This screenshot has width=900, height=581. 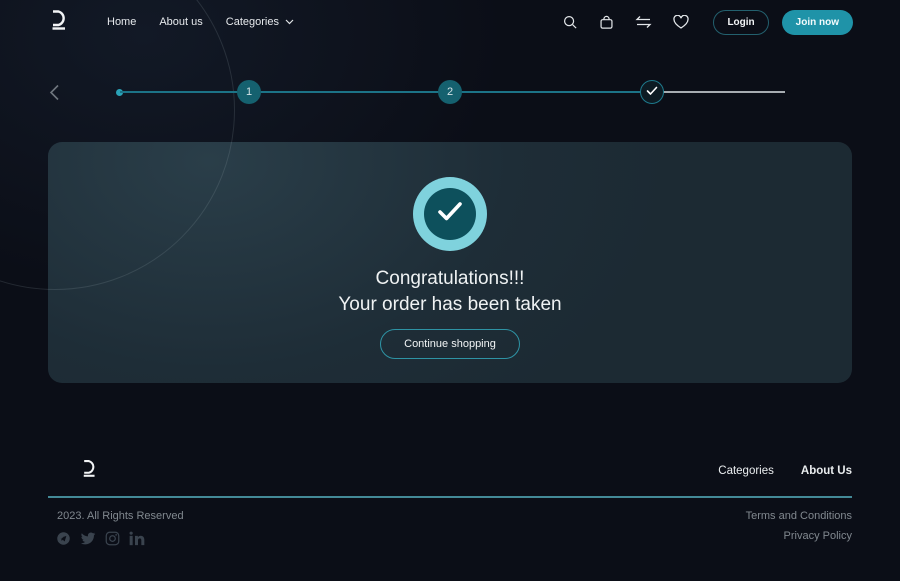 I want to click on privacy-policy-link: Privacy Policy, so click(x=818, y=536).